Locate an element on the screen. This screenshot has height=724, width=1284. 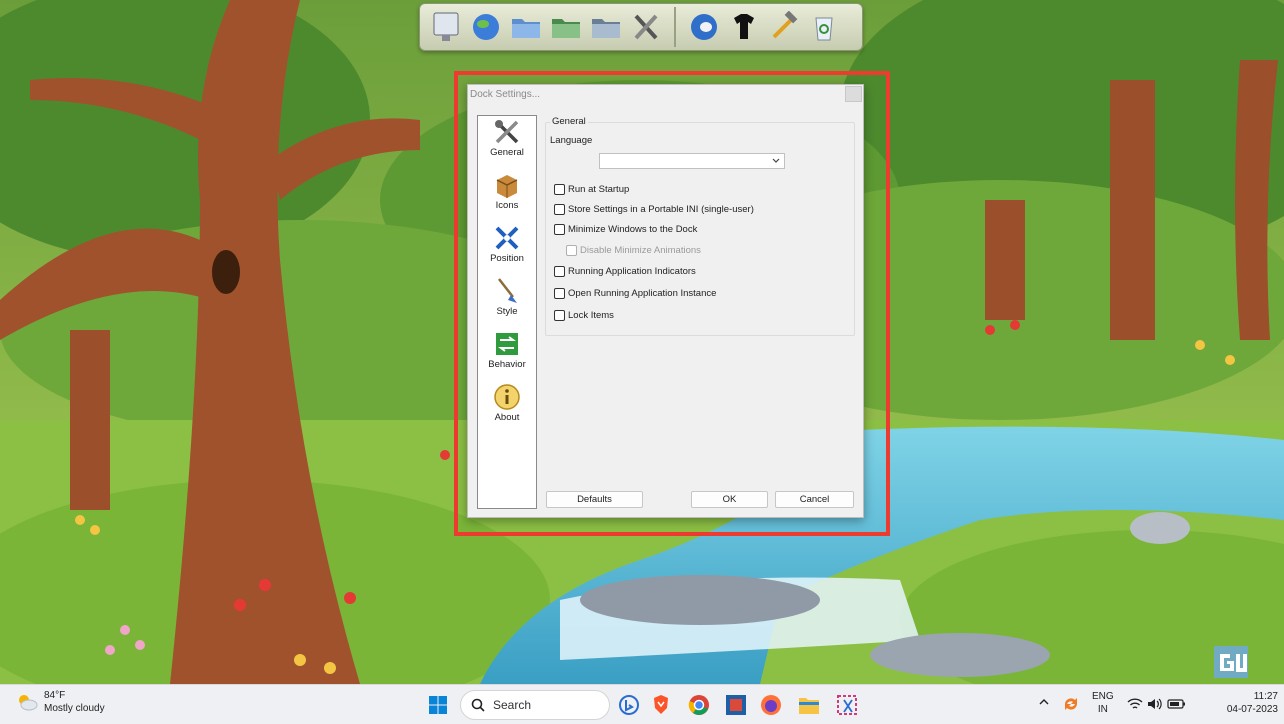
chrome-icon is located at coordinates (698, 705).